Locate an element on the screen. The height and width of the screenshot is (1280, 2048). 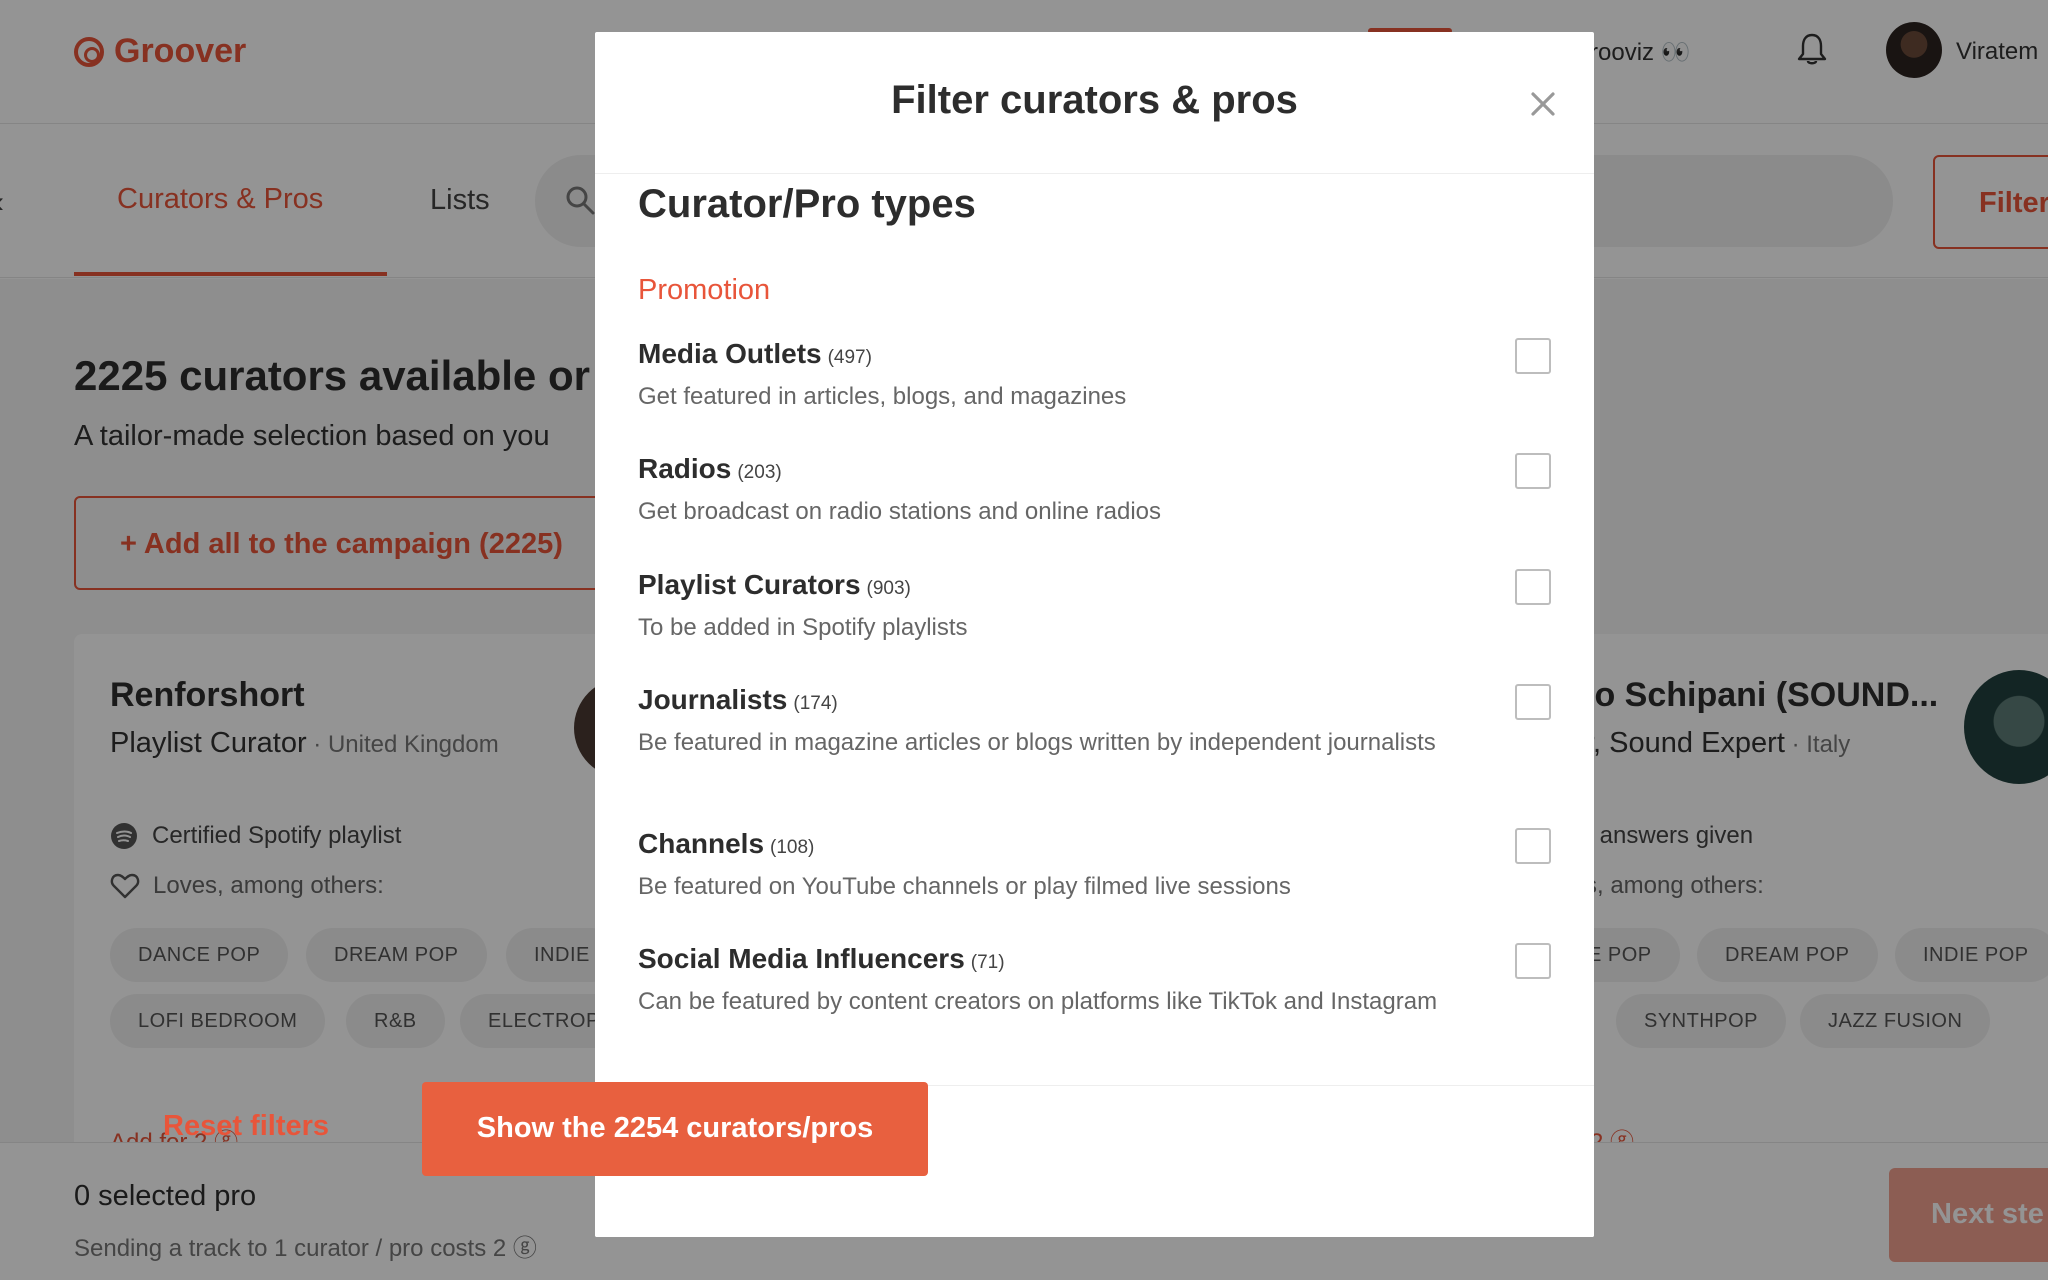
option-name-journalists: Journalists (174) is located at coordinates (738, 700).